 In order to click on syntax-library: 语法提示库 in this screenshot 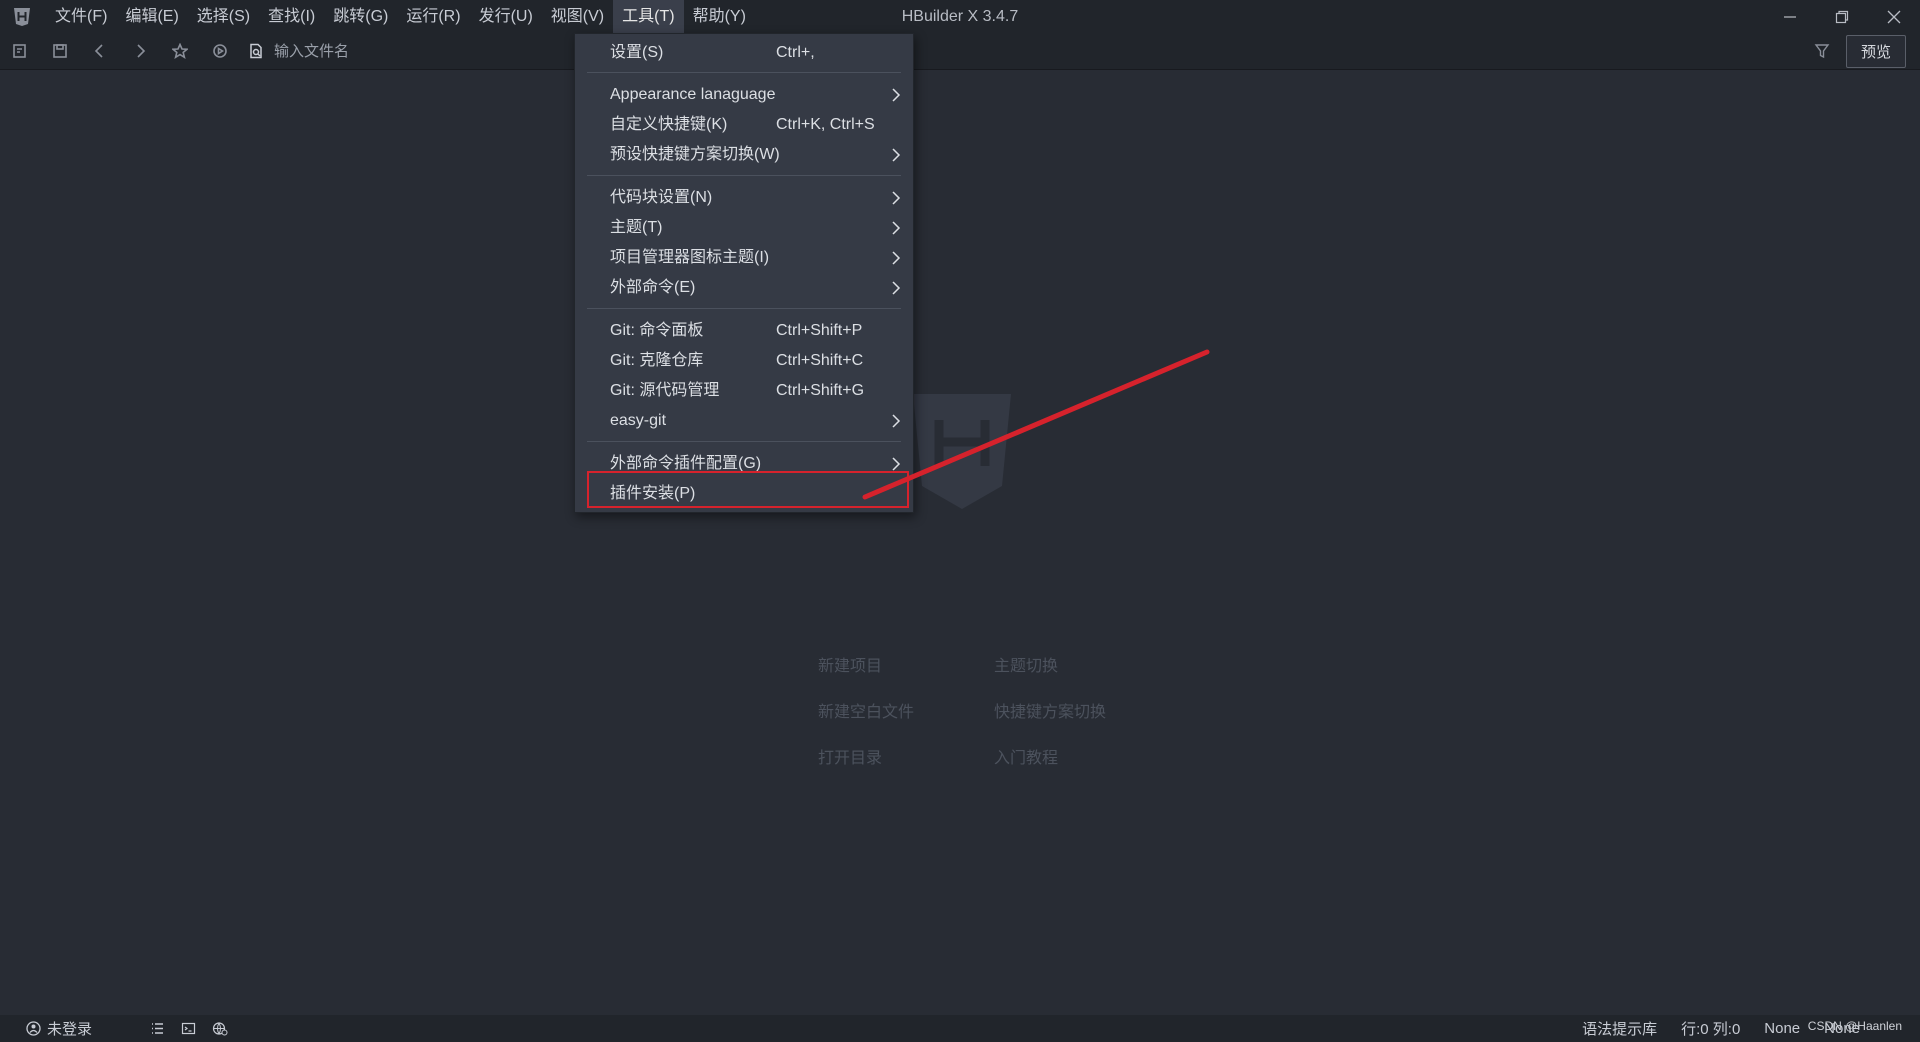, I will do `click(1619, 1028)`.